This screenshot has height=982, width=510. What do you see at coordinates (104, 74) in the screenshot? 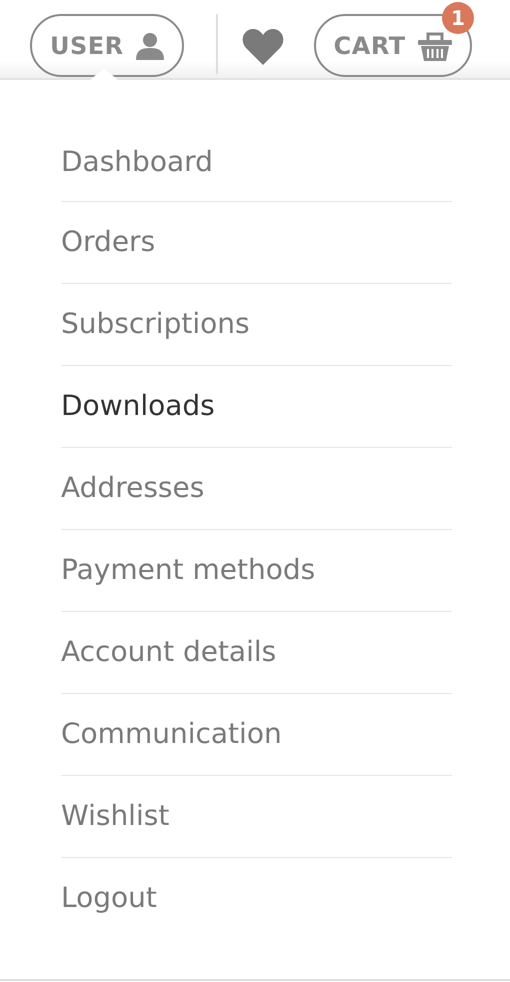
I see `dropdown-pointer` at bounding box center [104, 74].